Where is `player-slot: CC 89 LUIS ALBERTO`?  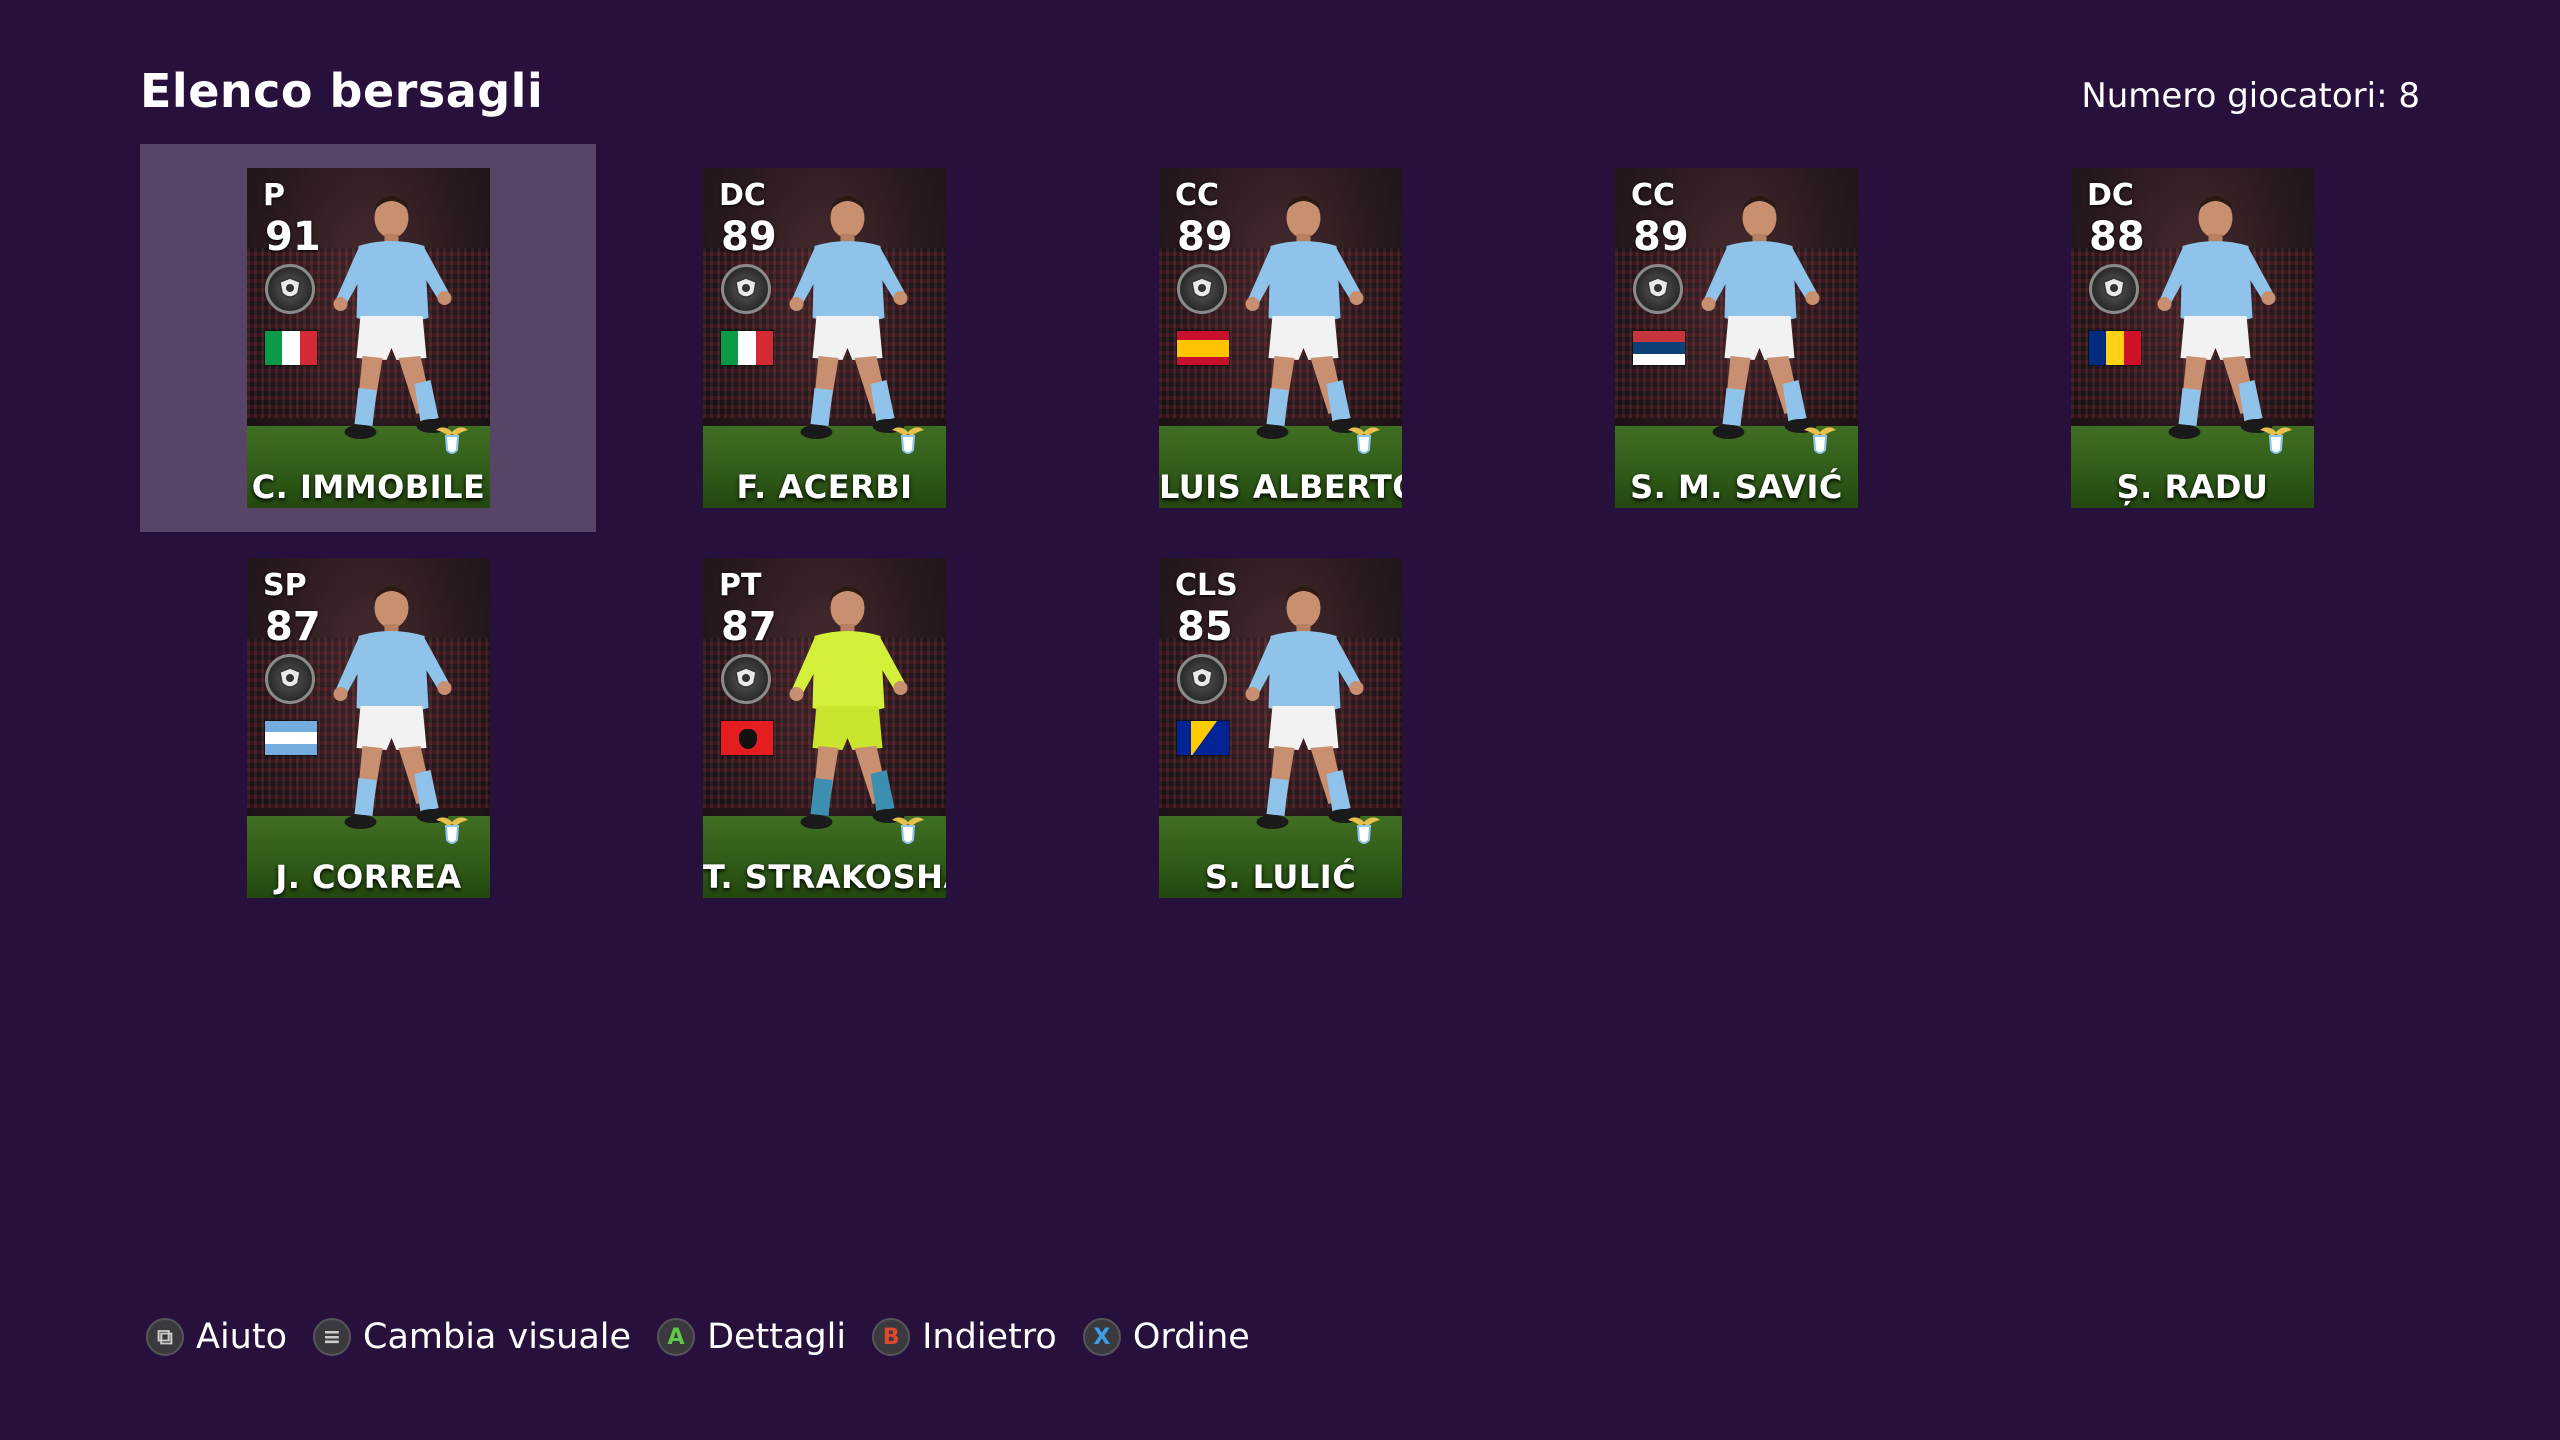
player-slot: CC 89 LUIS ALBERTO is located at coordinates (1280, 338).